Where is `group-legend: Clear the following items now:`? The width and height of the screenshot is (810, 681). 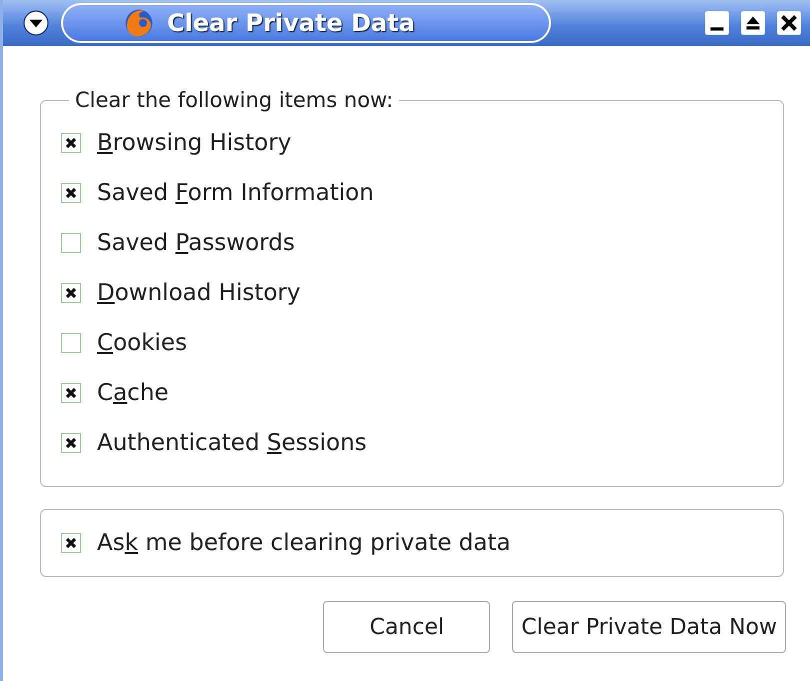
group-legend: Clear the following items now: is located at coordinates (234, 100).